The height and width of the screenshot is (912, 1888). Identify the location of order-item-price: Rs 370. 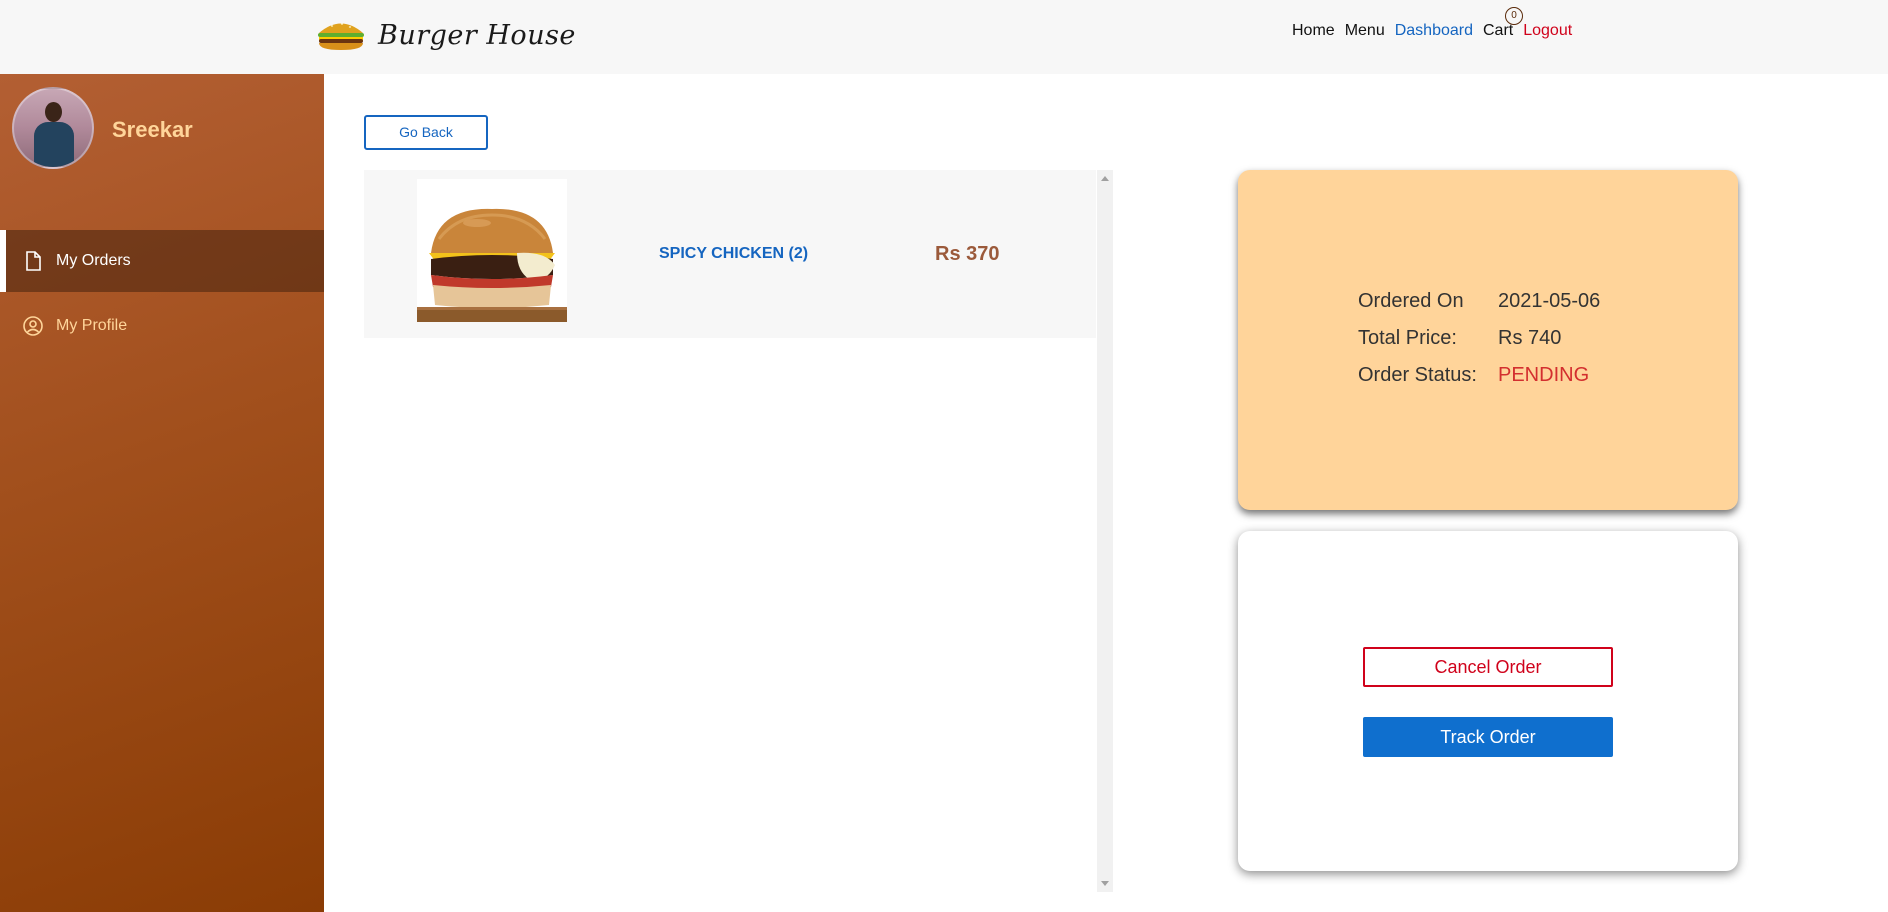
(967, 254).